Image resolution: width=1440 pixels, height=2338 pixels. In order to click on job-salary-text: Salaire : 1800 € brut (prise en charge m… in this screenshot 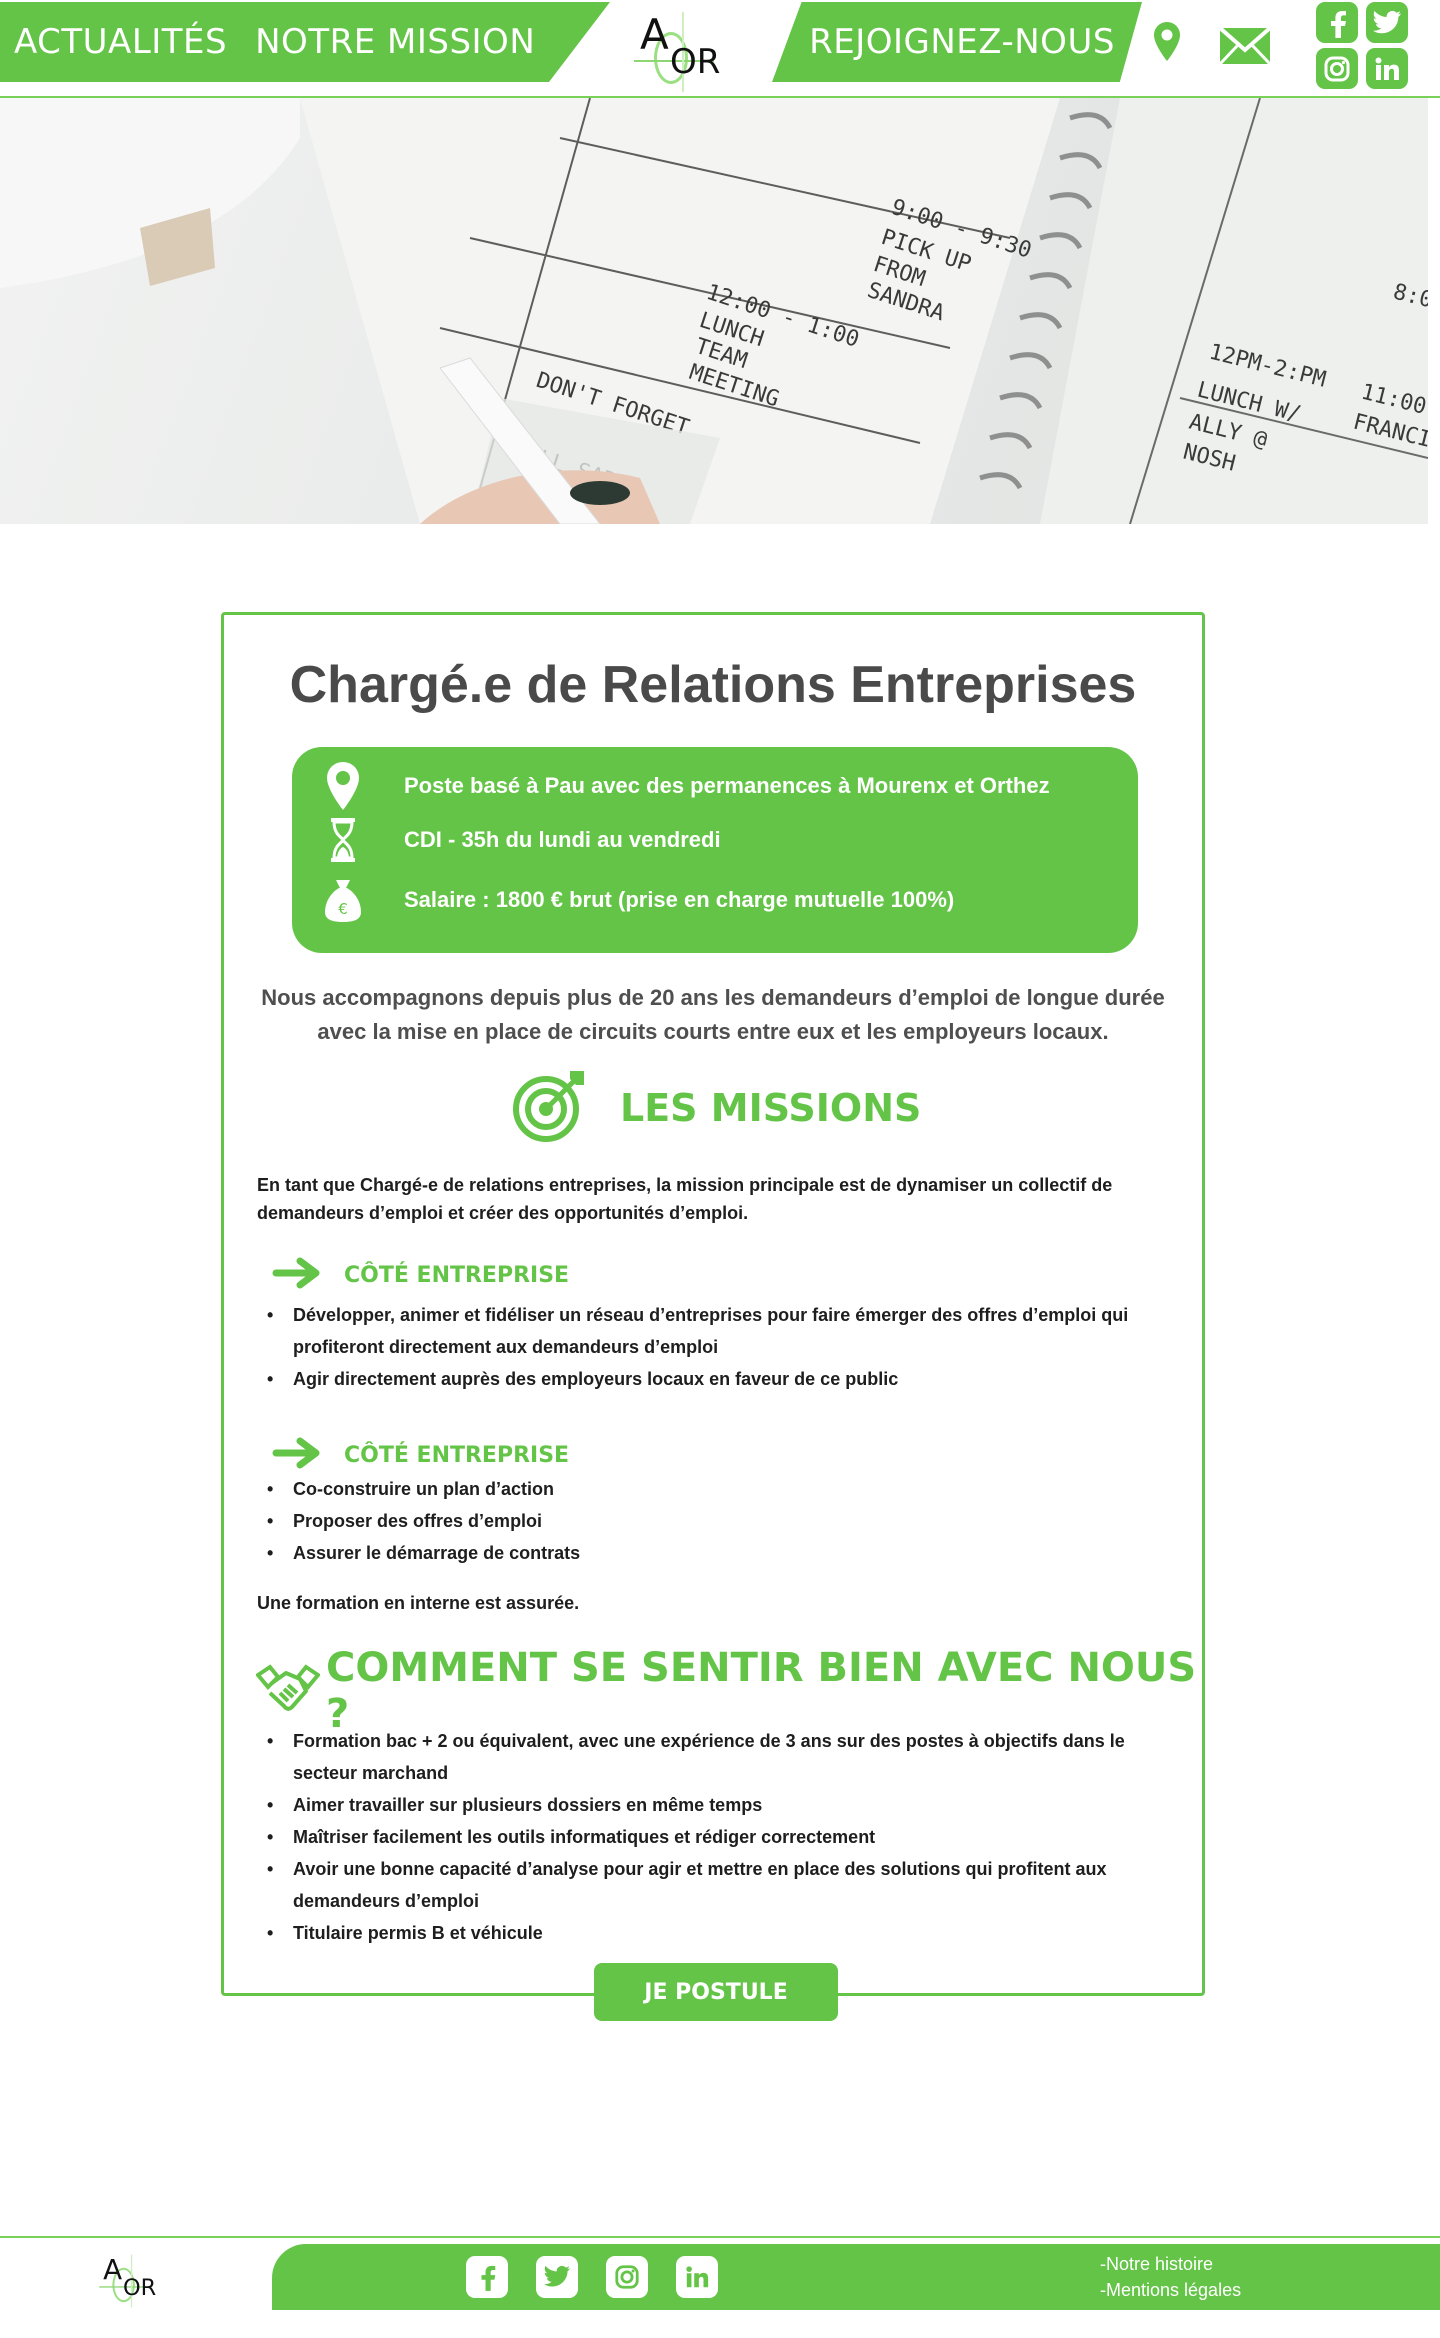, I will do `click(679, 899)`.